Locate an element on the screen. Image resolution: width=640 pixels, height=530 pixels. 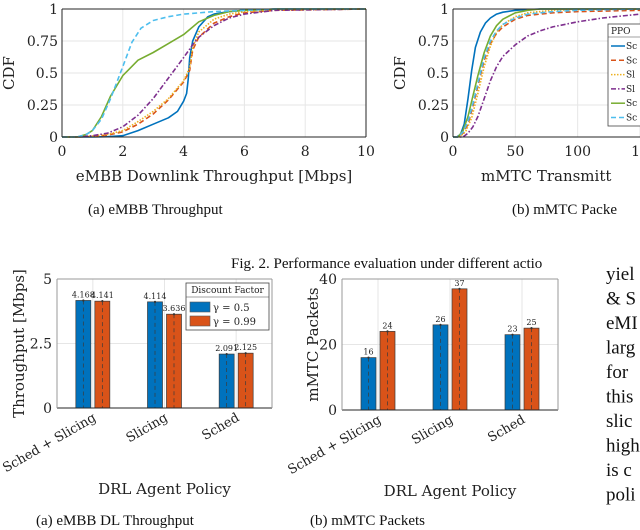
x-tick-label: 10 is located at coordinates (366, 152).